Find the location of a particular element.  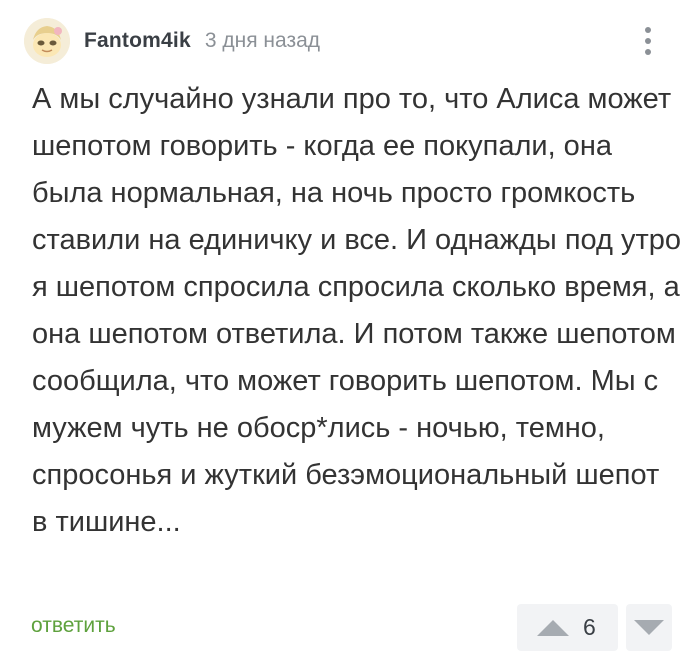

upvote-button: 6 is located at coordinates (567, 627).